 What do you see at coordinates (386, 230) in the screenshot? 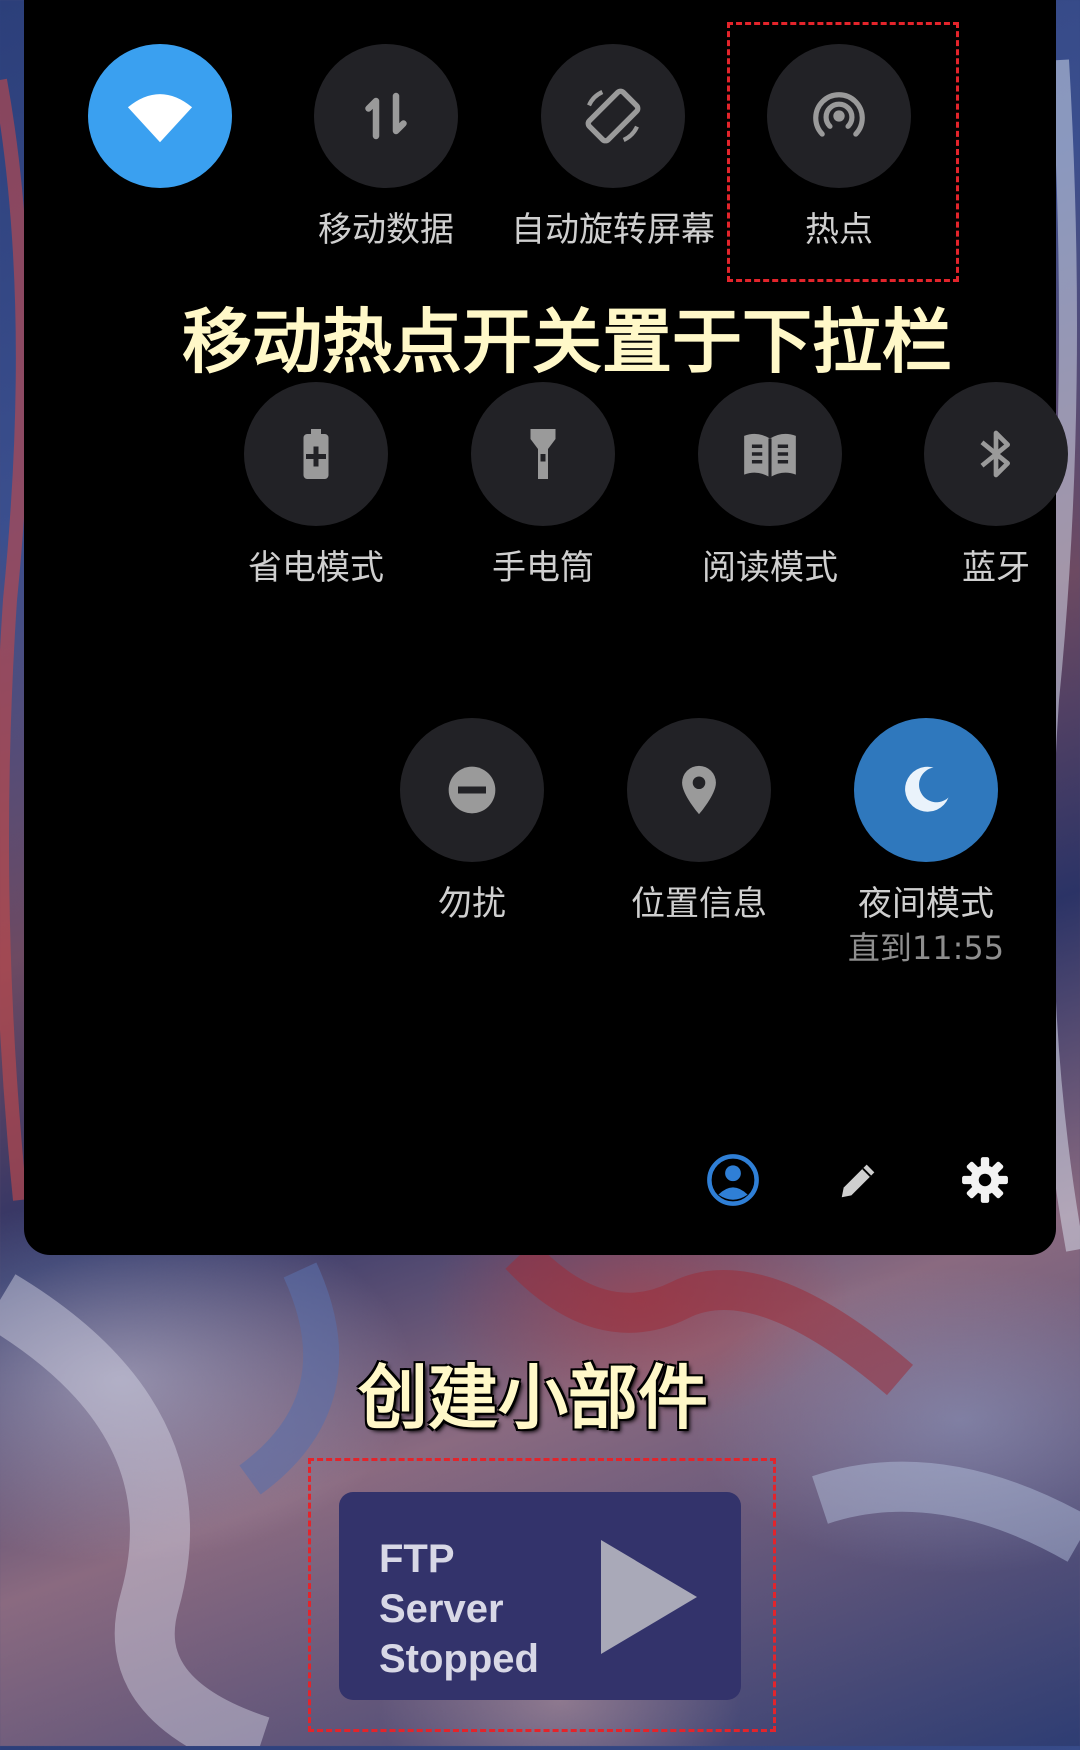
I see `tile-label: 移动数据` at bounding box center [386, 230].